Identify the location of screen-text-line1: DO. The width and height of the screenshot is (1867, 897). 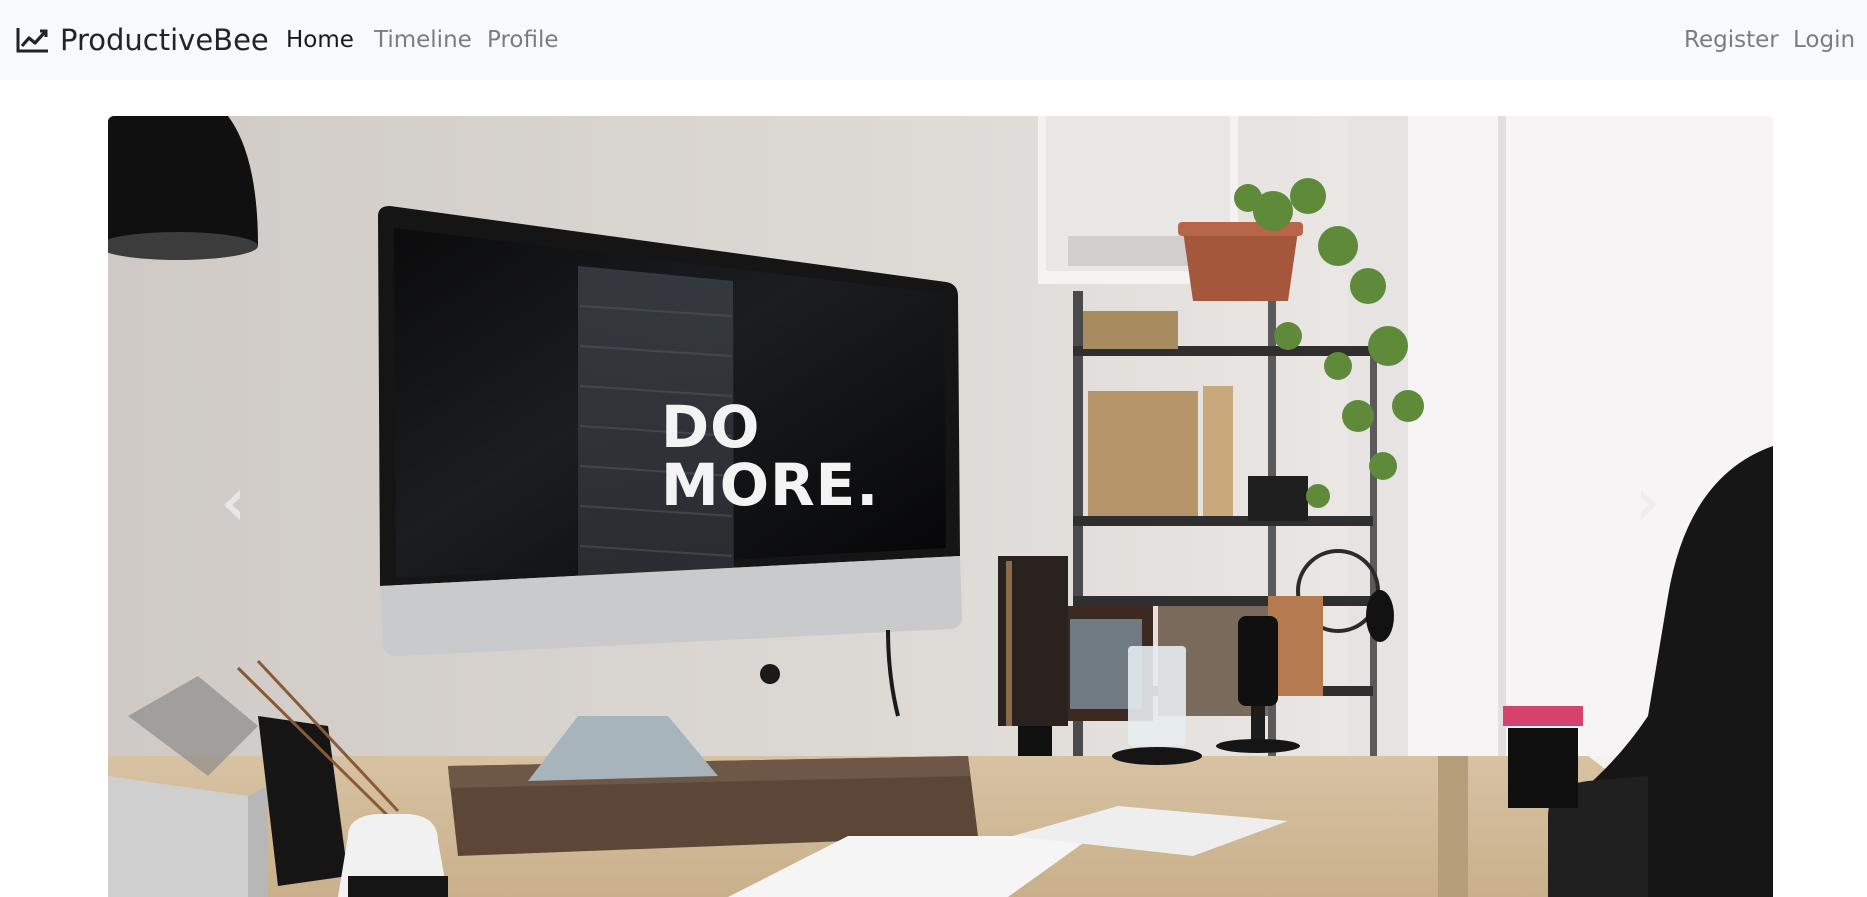
(711, 427).